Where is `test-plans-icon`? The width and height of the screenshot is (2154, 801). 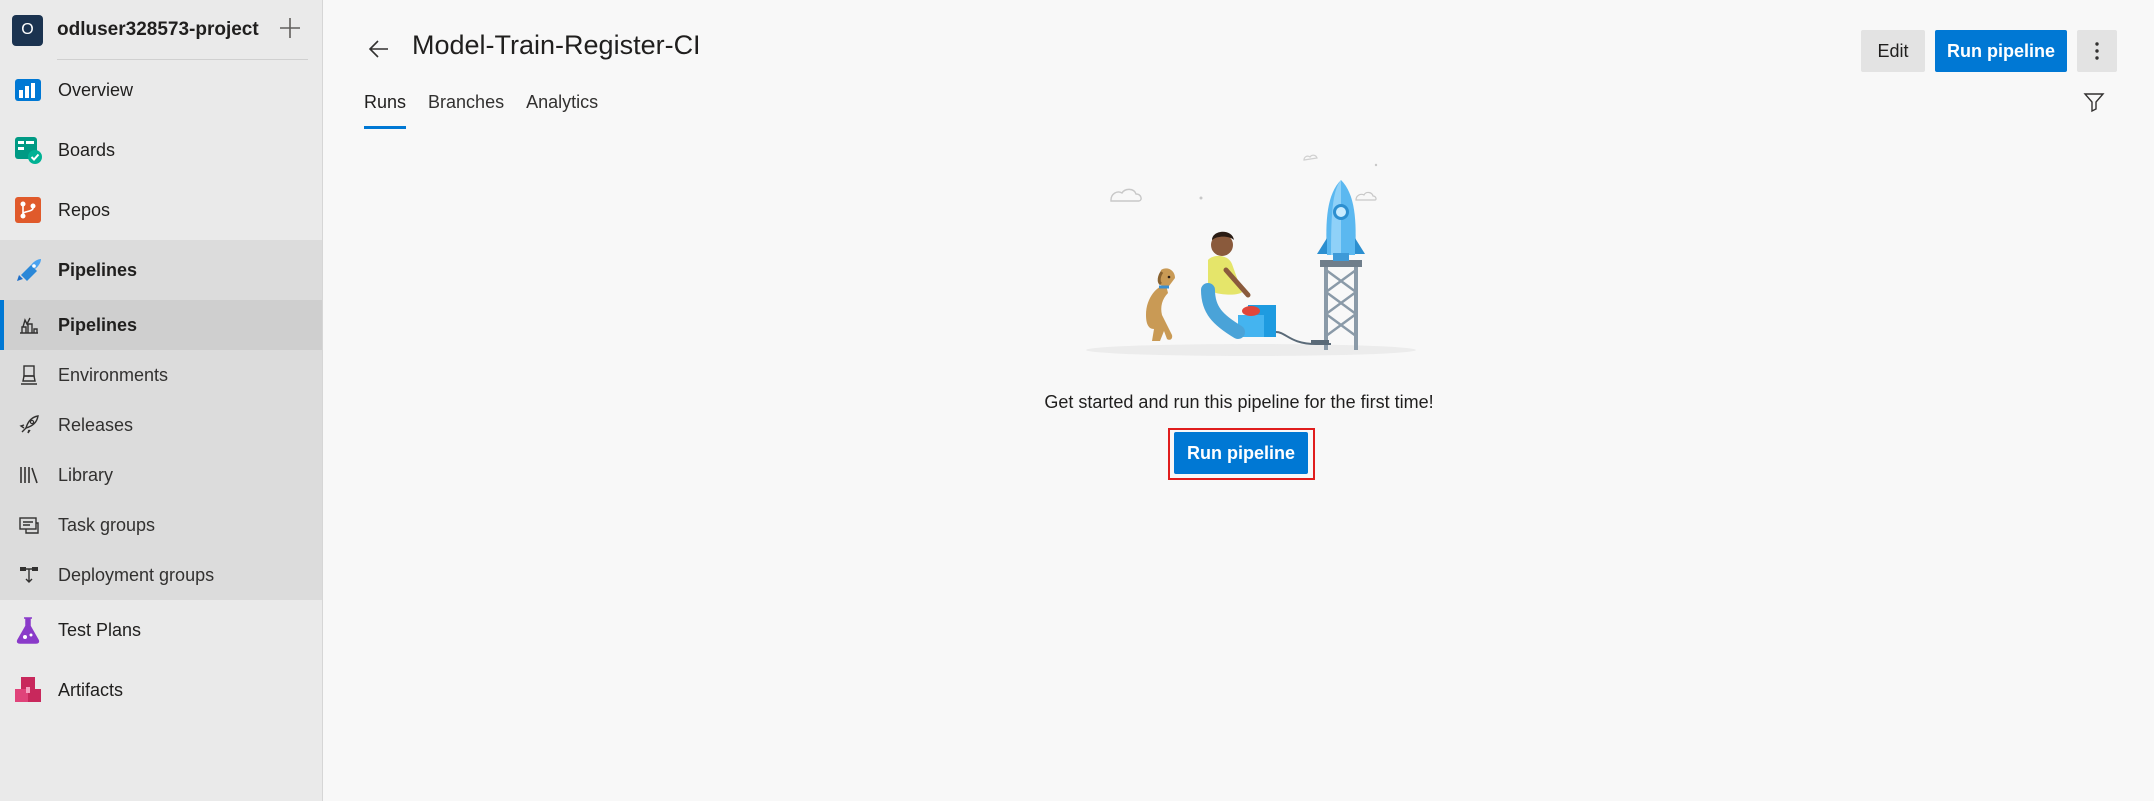 test-plans-icon is located at coordinates (28, 630).